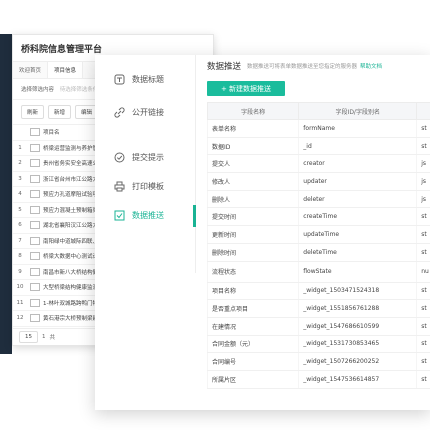  Describe the element at coordinates (253, 308) in the screenshot. I see `field-name: 是否重点项目` at that location.